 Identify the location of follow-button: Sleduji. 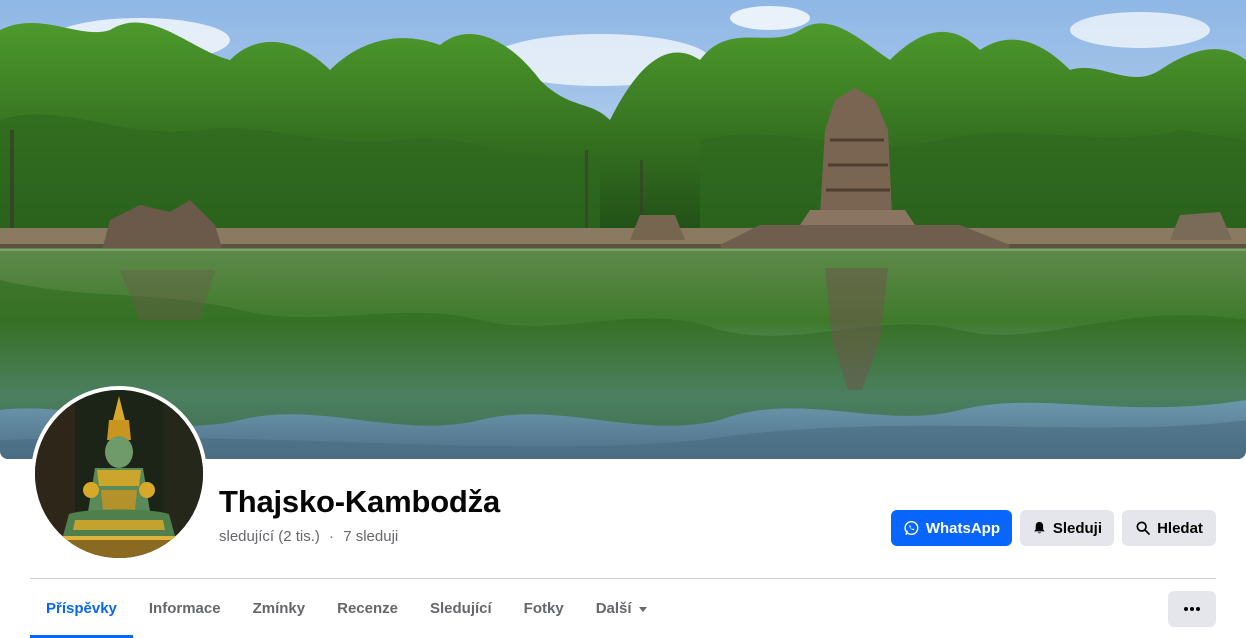
(1067, 528).